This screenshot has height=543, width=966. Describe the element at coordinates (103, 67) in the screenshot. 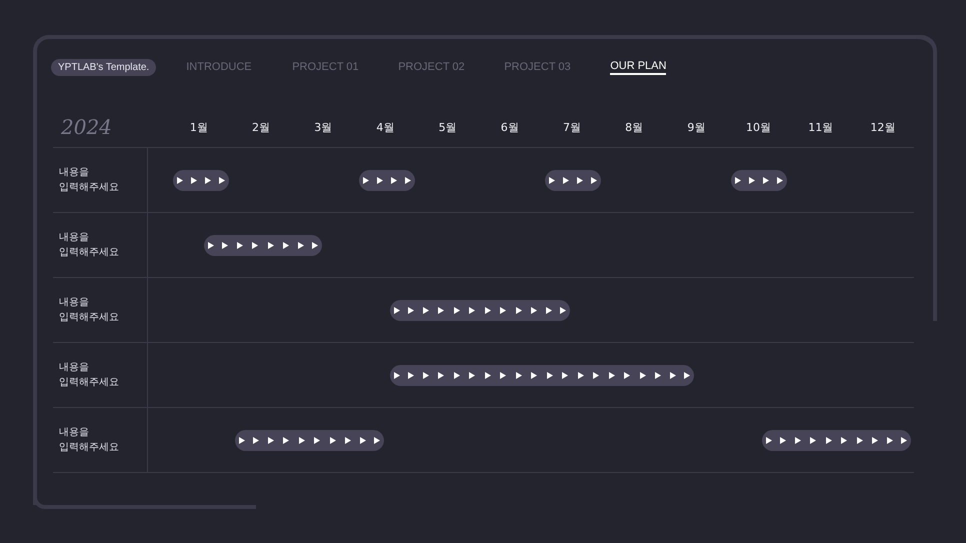

I see `brand-badge: YPTLAB's Template.` at that location.